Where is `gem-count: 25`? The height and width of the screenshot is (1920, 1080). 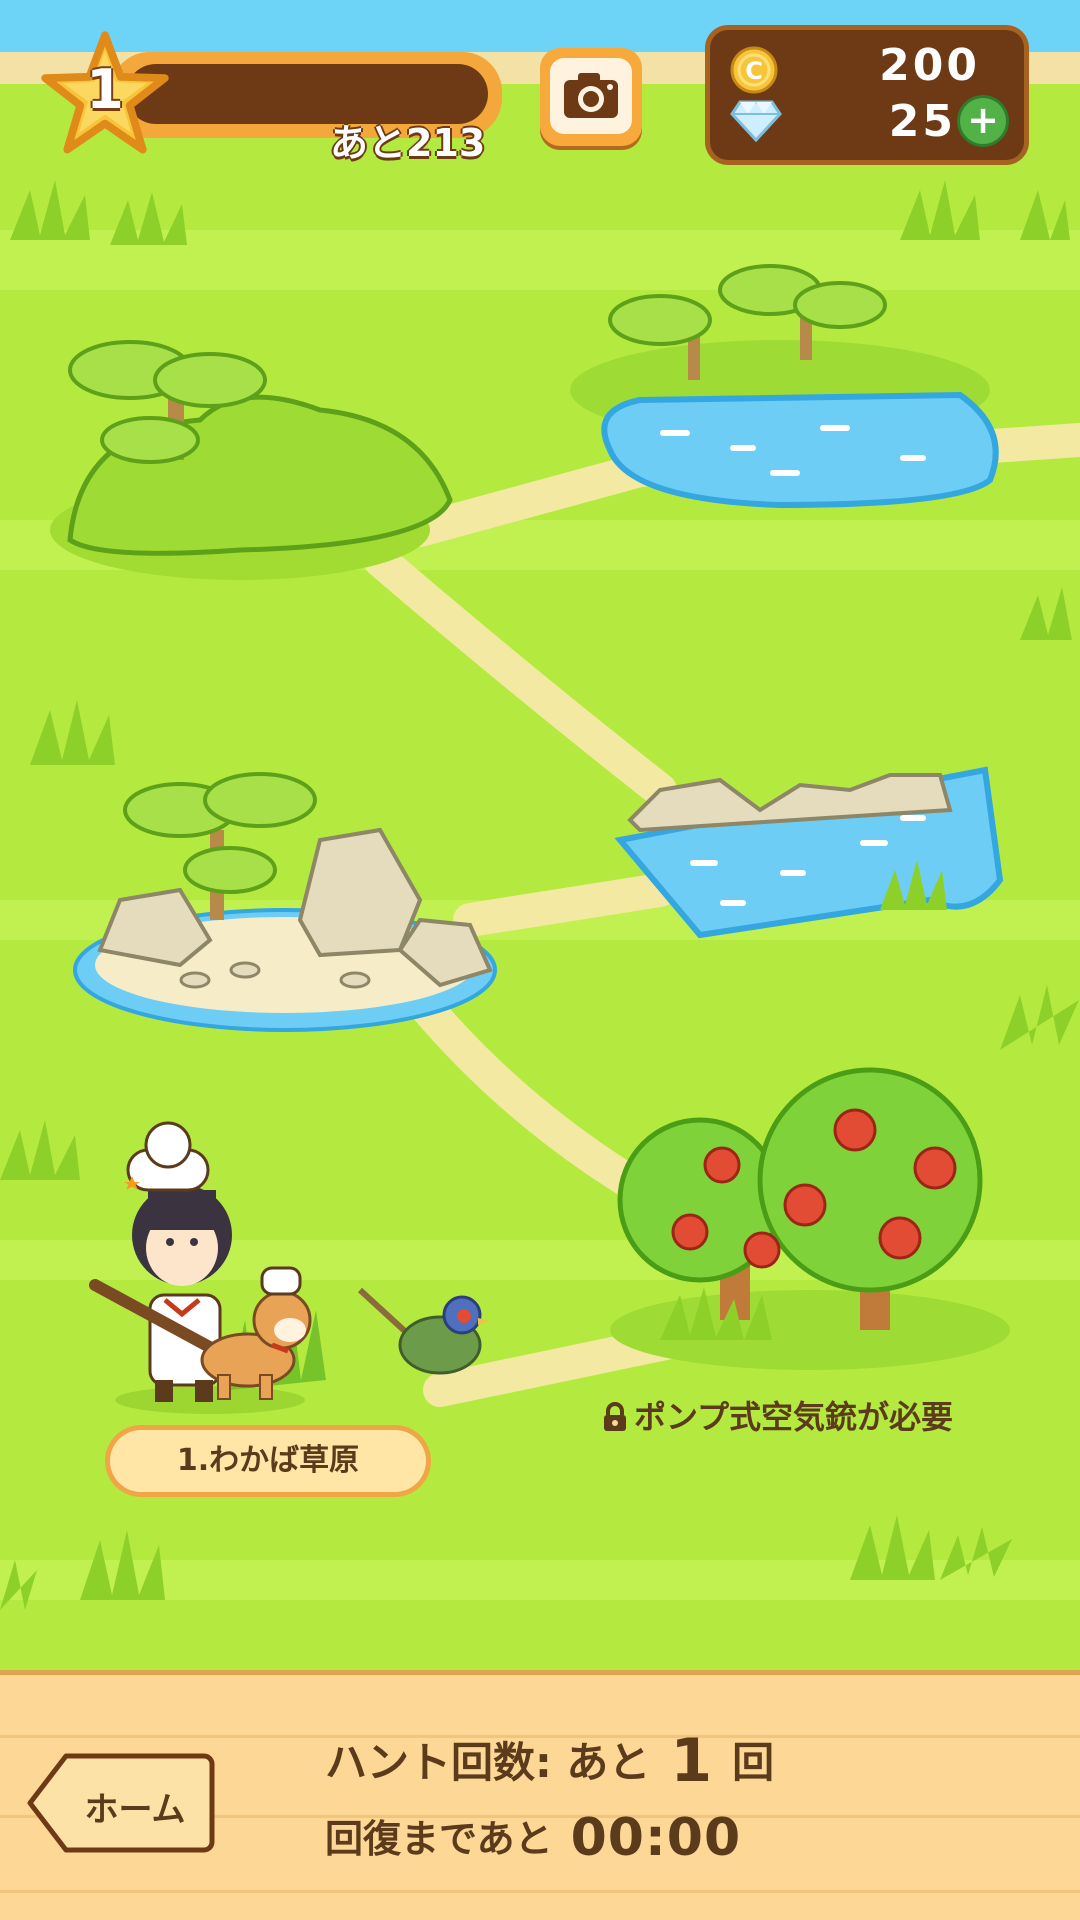
gem-count: 25 is located at coordinates (922, 121).